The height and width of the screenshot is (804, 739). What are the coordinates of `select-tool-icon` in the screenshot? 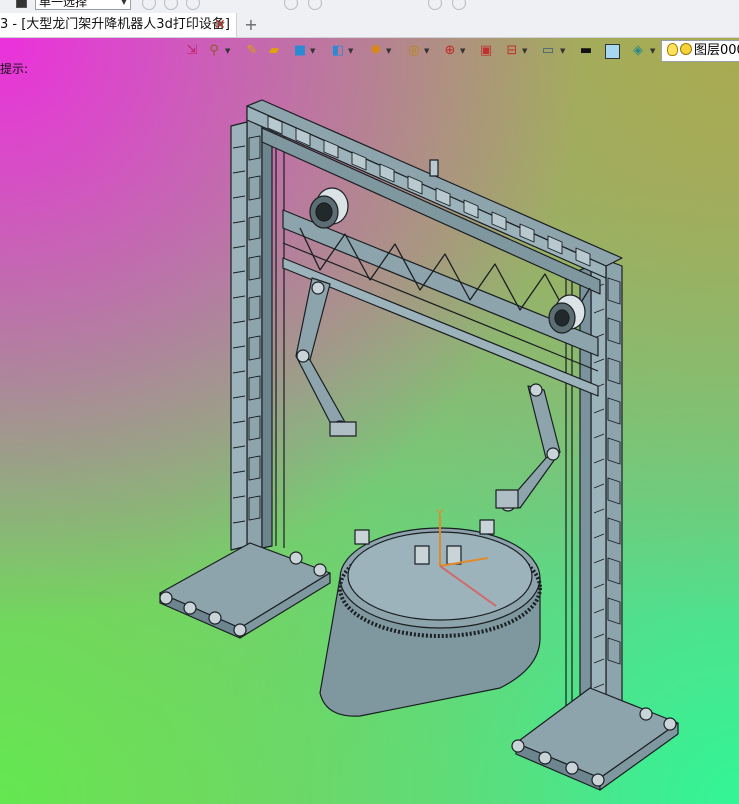 It's located at (149, 5).